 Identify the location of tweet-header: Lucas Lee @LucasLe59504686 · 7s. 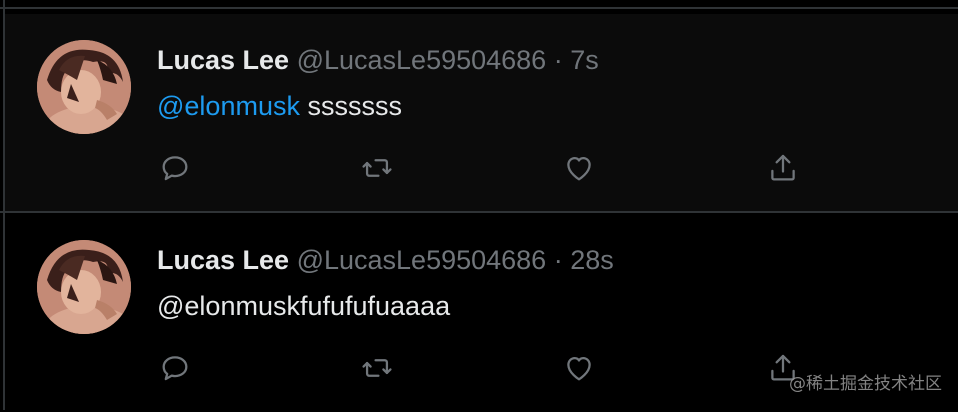
(378, 60).